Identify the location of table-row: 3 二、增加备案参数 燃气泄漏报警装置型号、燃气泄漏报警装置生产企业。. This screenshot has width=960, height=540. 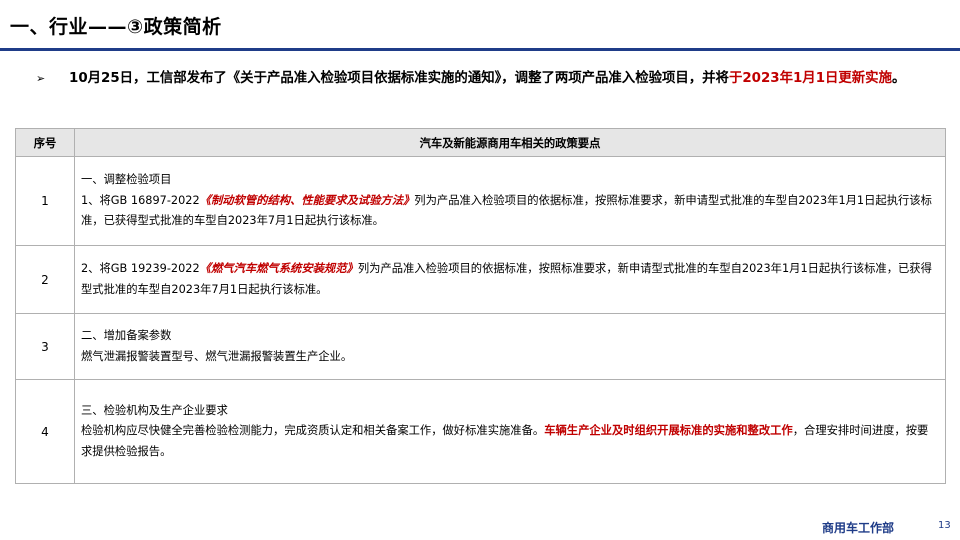
(480, 346).